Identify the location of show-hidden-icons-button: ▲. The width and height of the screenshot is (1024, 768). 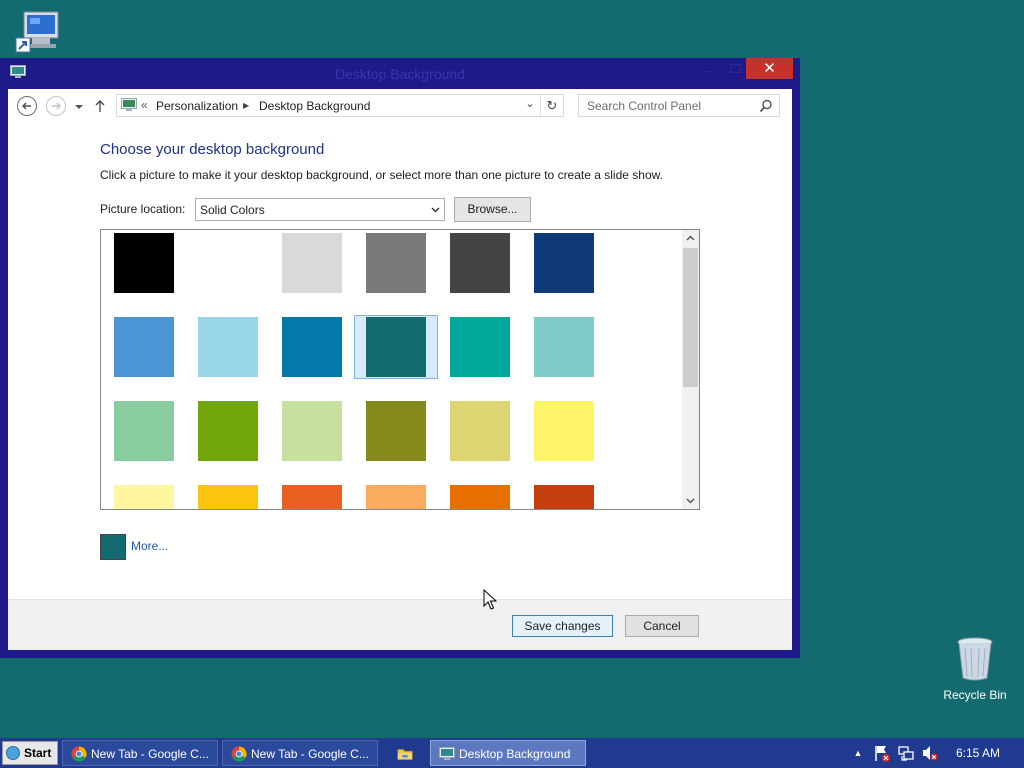
(858, 753).